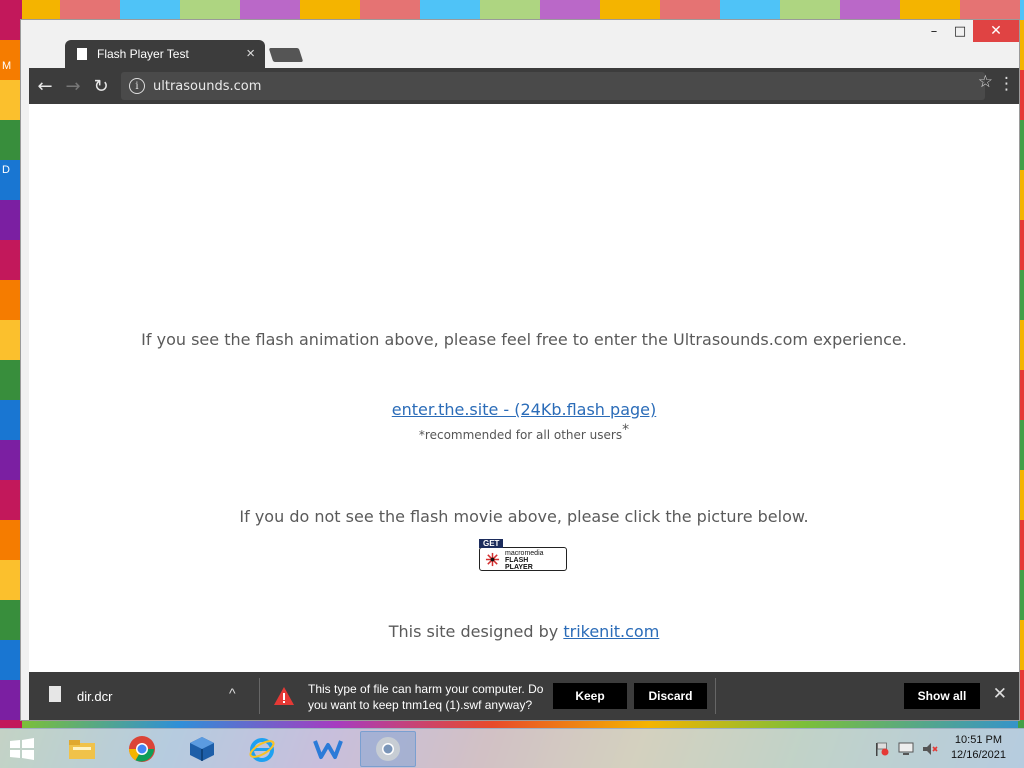 Image resolution: width=1024 pixels, height=768 pixels. I want to click on tab-title: Flash Player Test, so click(143, 54).